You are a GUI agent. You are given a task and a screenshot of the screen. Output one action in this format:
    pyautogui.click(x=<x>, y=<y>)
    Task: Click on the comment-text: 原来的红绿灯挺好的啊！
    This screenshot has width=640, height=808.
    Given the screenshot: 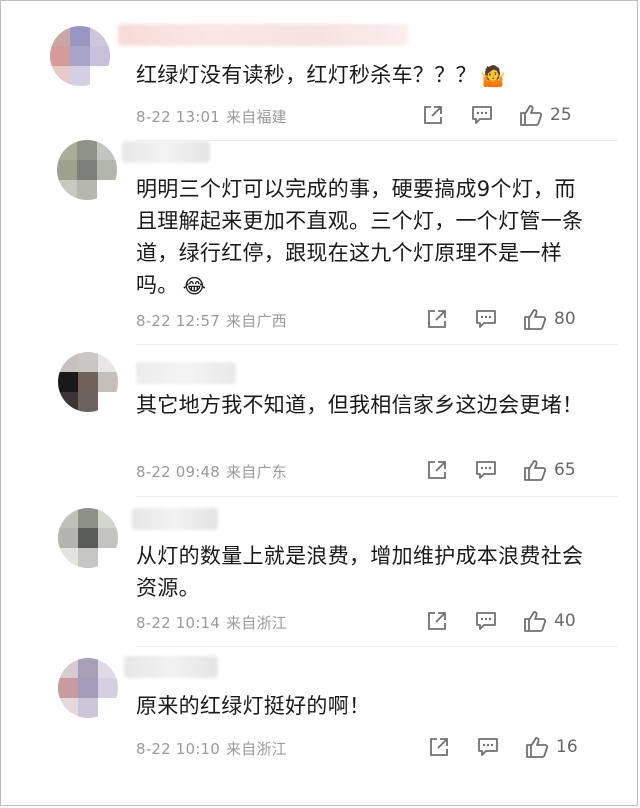 What is the action you would take?
    pyautogui.click(x=253, y=706)
    